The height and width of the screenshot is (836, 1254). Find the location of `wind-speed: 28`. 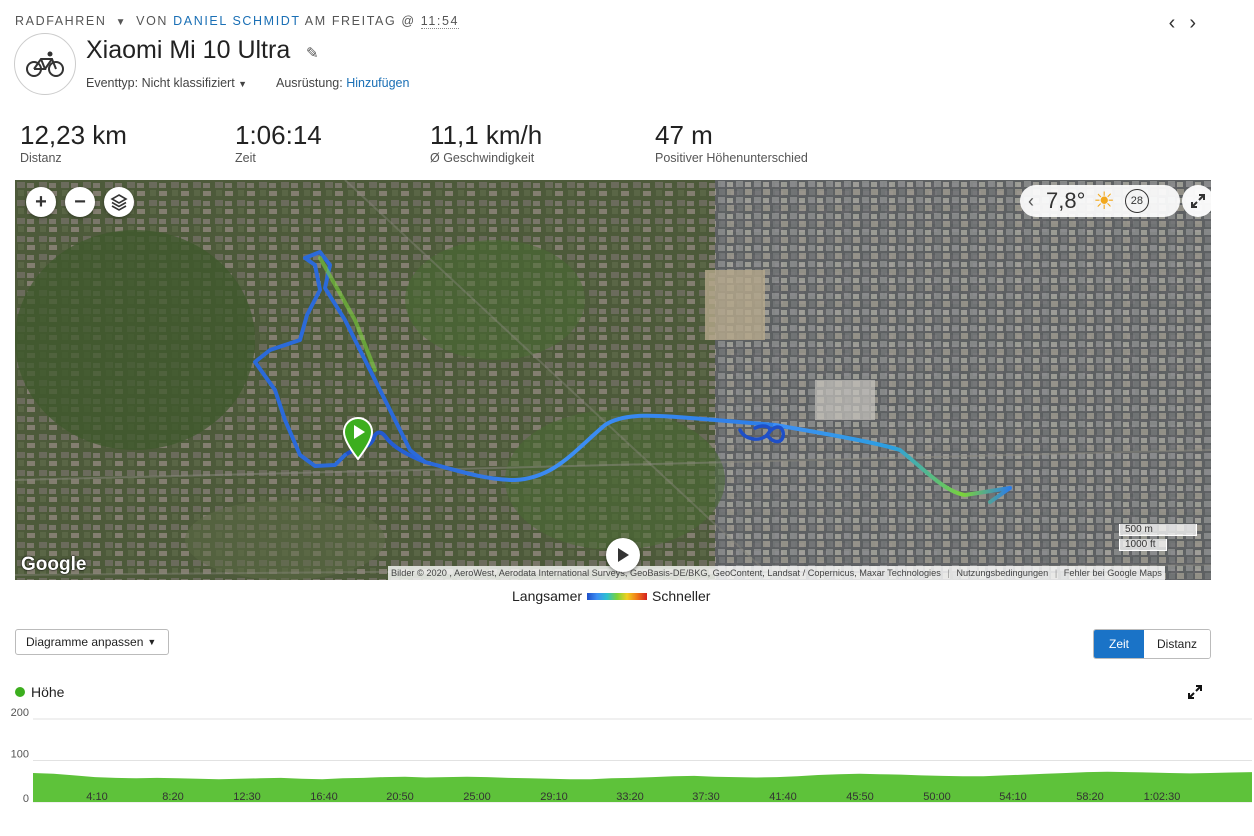

wind-speed: 28 is located at coordinates (1137, 201).